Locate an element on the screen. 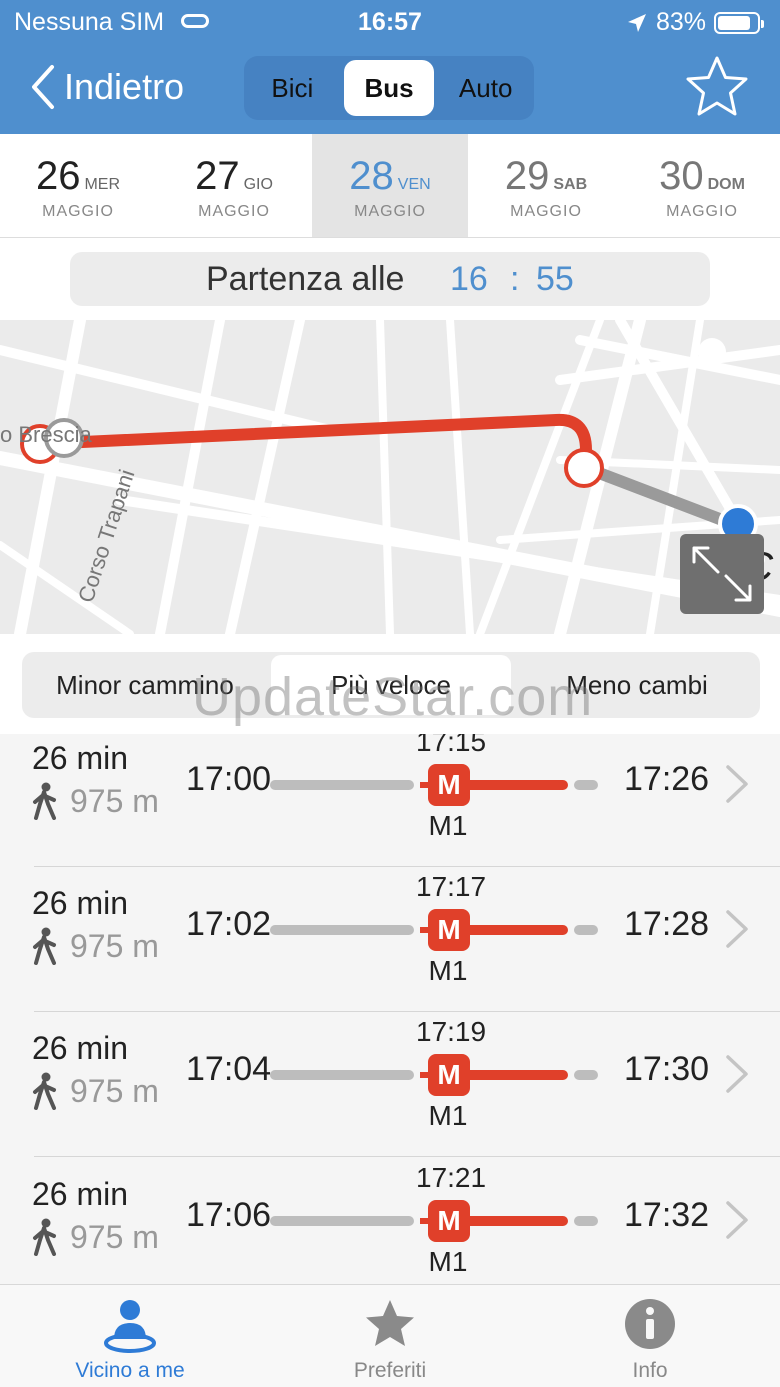 The height and width of the screenshot is (1387, 780). departure-label: Partenza alle is located at coordinates (305, 279).